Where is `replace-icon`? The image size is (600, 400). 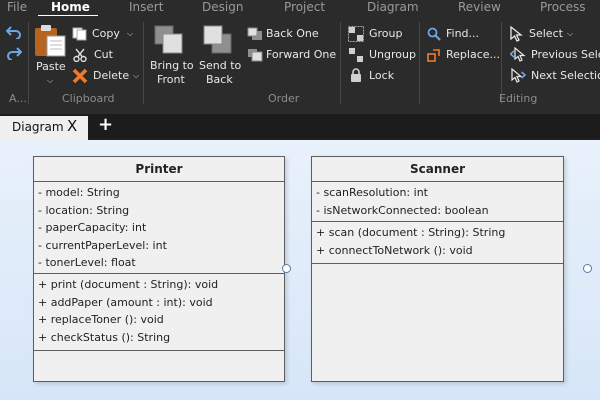
replace-icon is located at coordinates (434, 56).